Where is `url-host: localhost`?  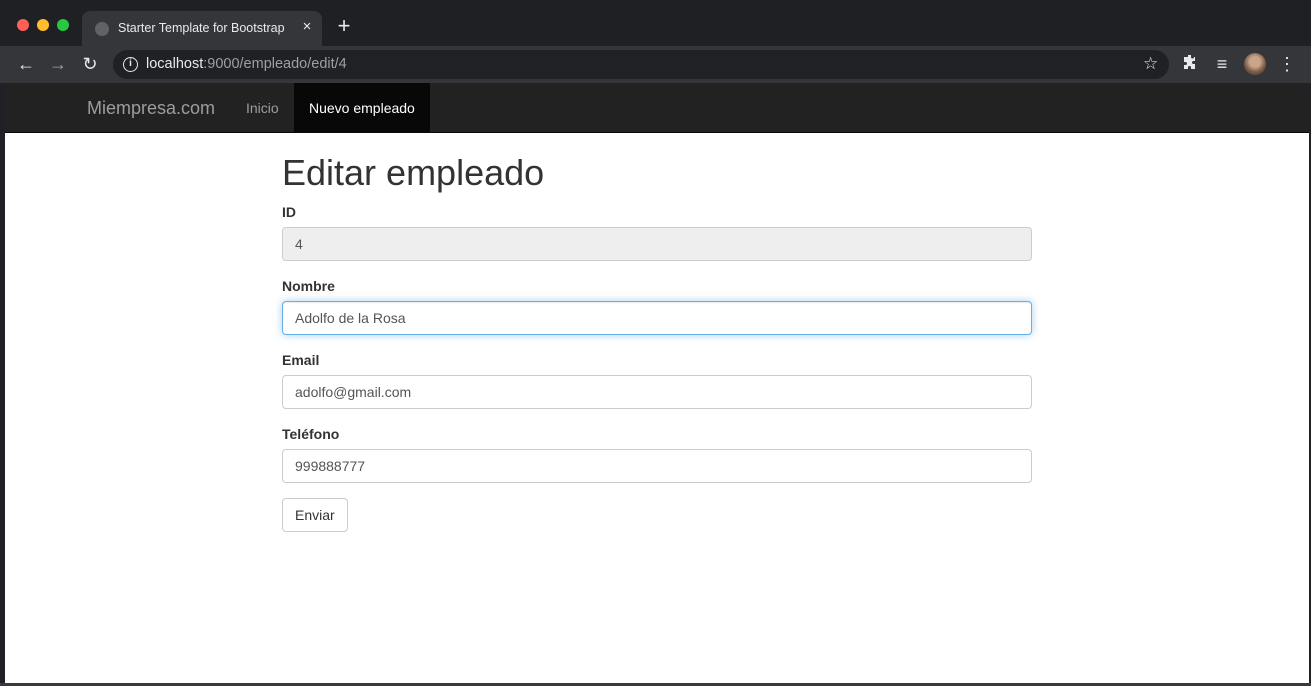 url-host: localhost is located at coordinates (175, 64).